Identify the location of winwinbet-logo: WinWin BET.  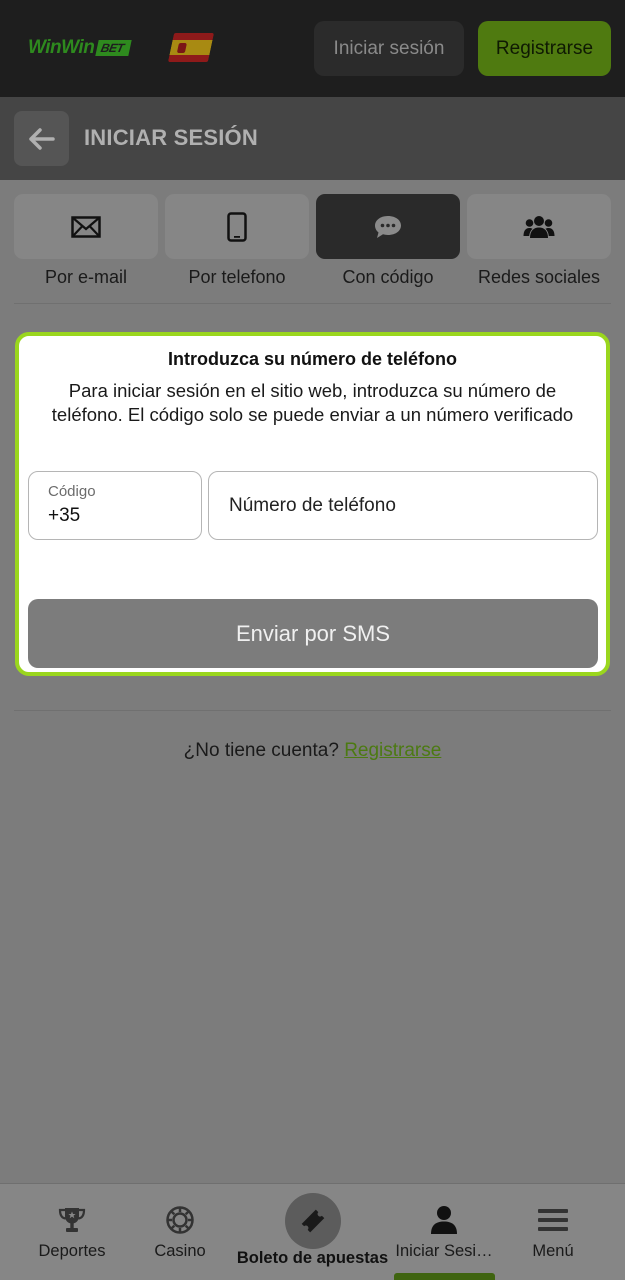
(80, 48).